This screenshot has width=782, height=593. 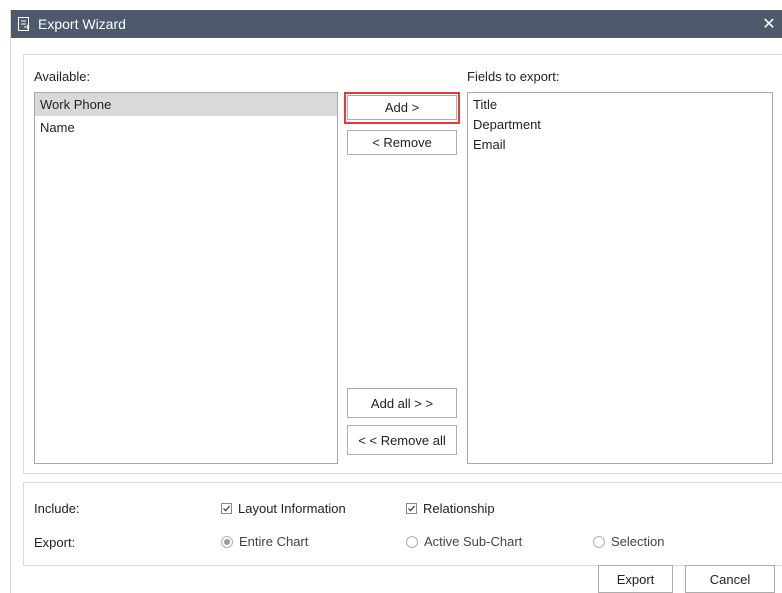 What do you see at coordinates (507, 124) in the screenshot?
I see `list-item-label: Department` at bounding box center [507, 124].